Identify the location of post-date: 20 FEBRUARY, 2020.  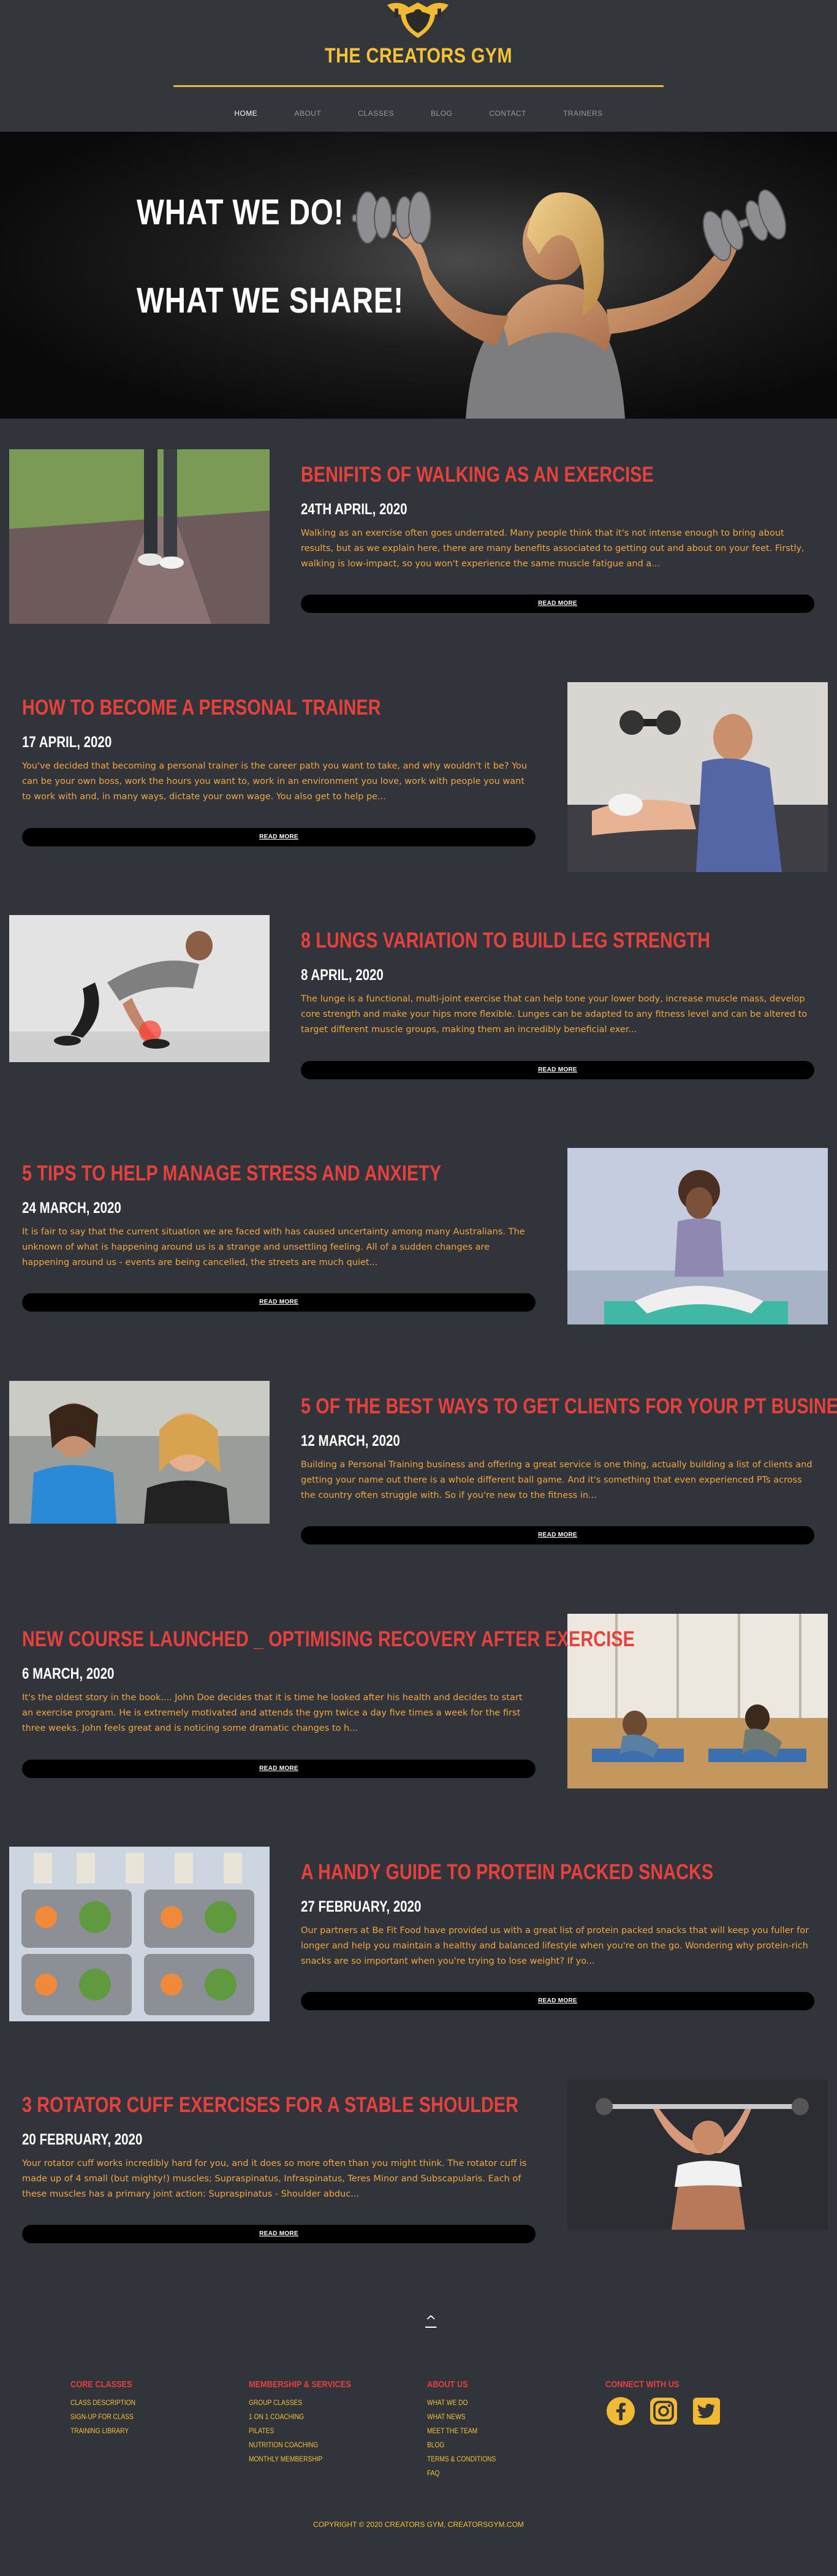
(82, 2139).